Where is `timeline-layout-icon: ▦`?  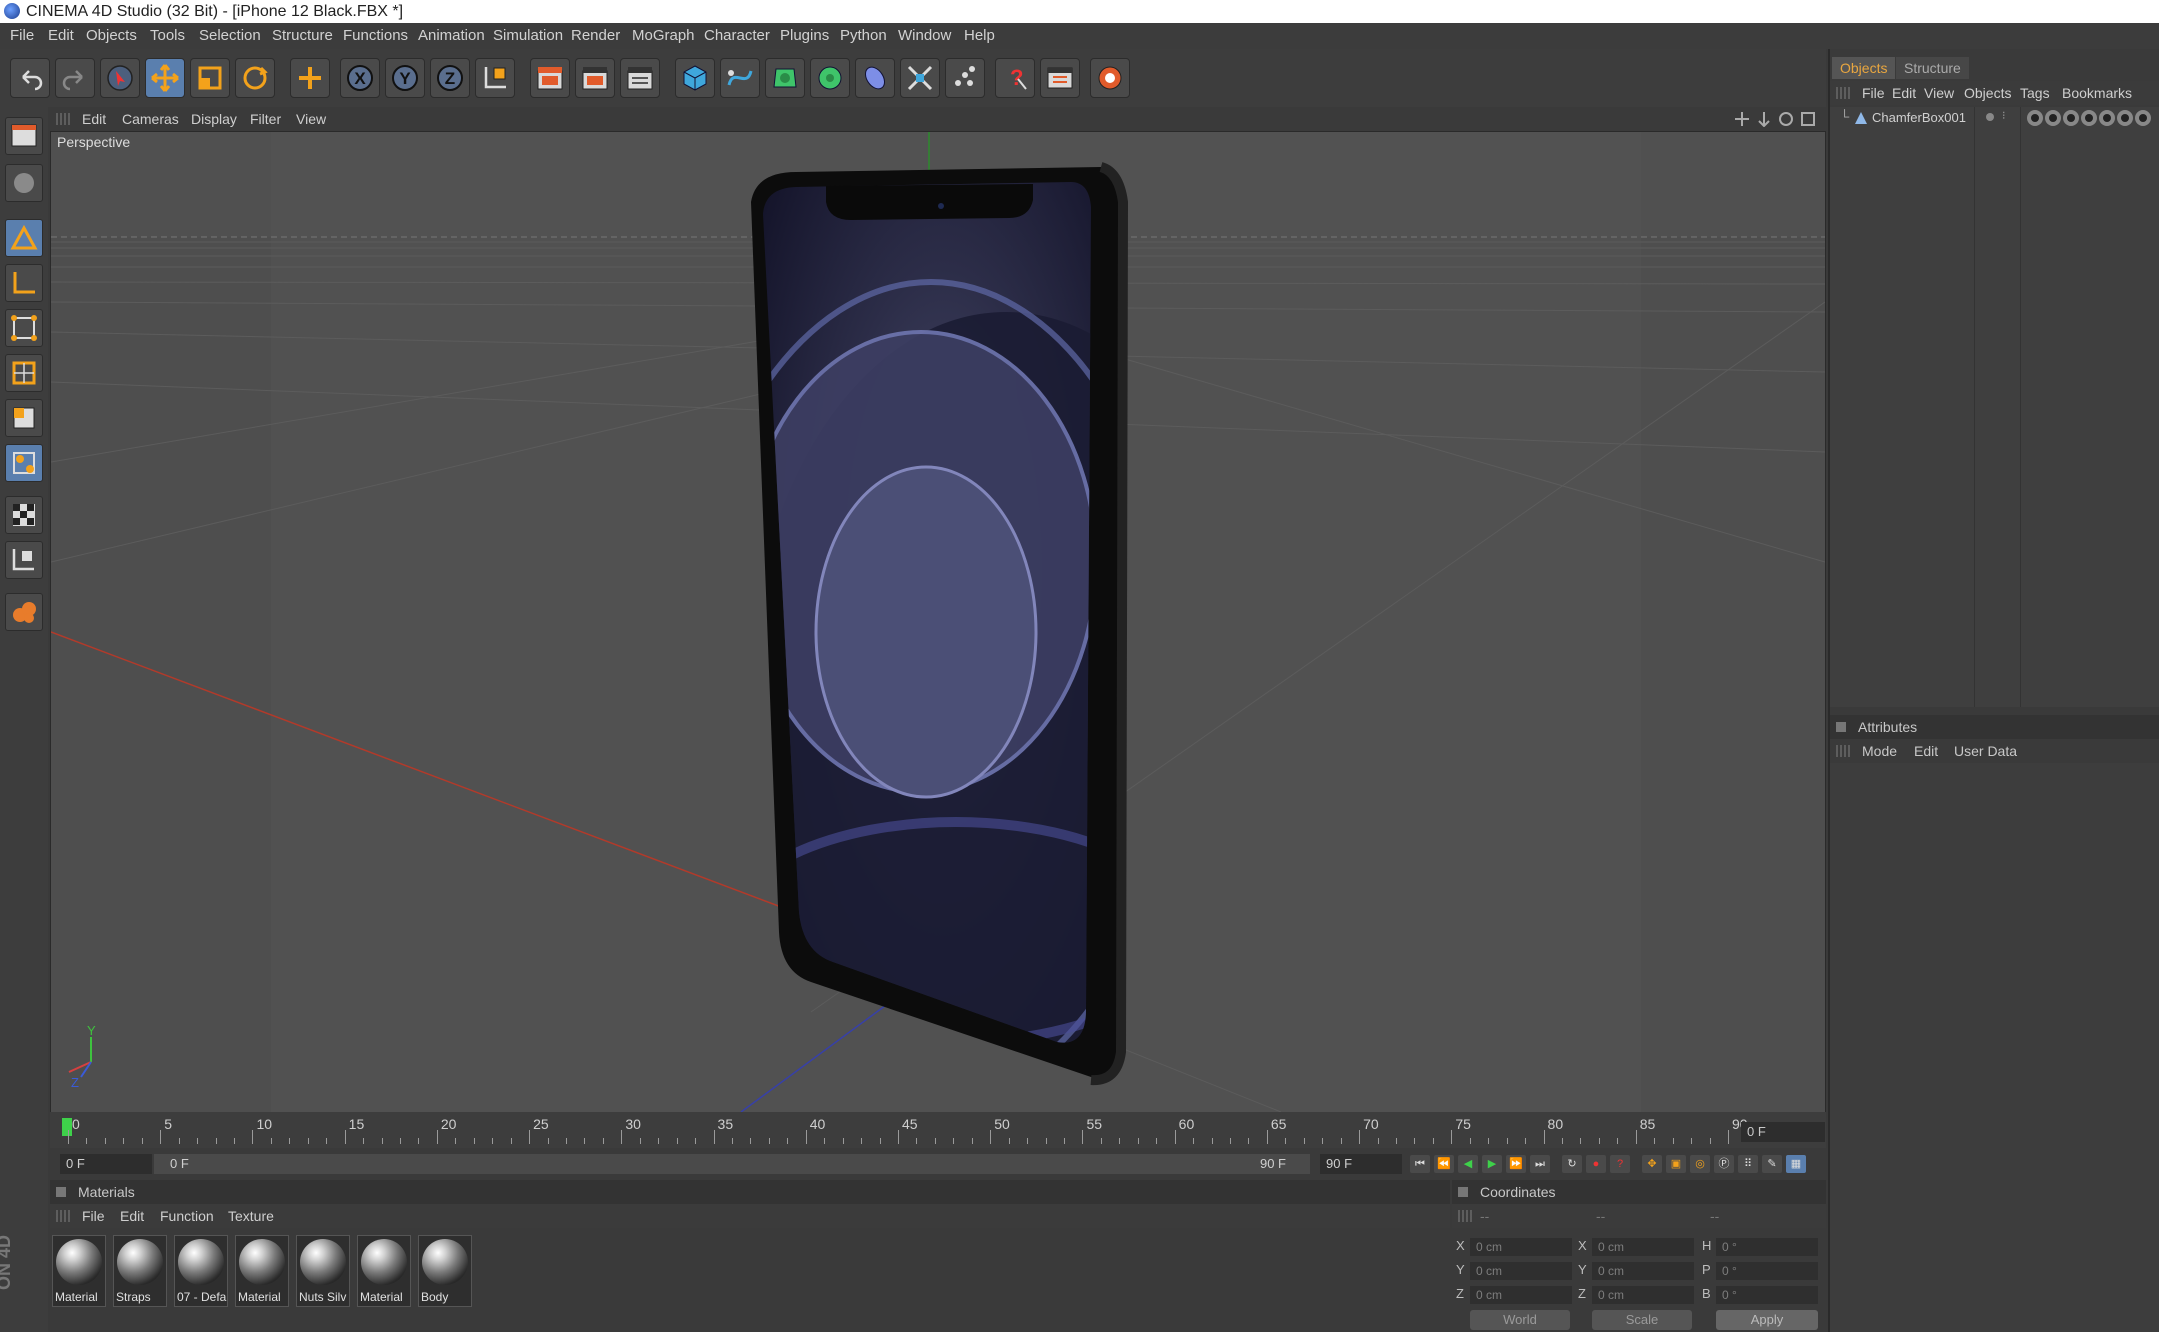
timeline-layout-icon: ▦ is located at coordinates (1796, 1164).